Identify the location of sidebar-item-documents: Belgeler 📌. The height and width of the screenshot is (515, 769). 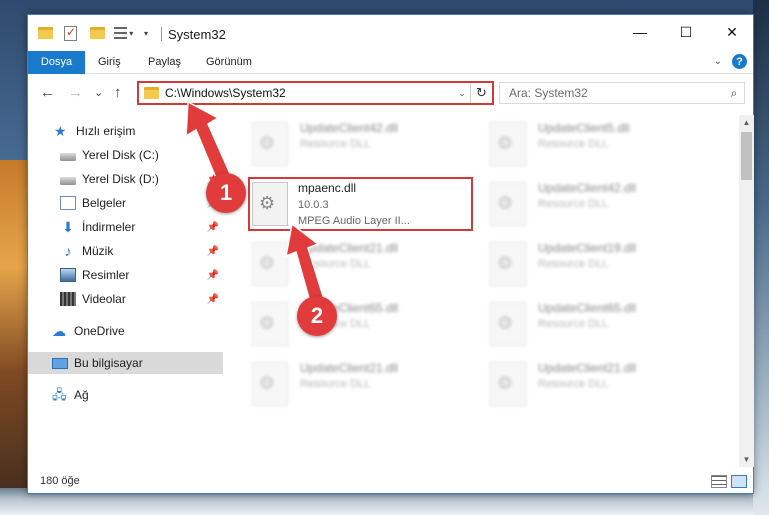
(125, 203).